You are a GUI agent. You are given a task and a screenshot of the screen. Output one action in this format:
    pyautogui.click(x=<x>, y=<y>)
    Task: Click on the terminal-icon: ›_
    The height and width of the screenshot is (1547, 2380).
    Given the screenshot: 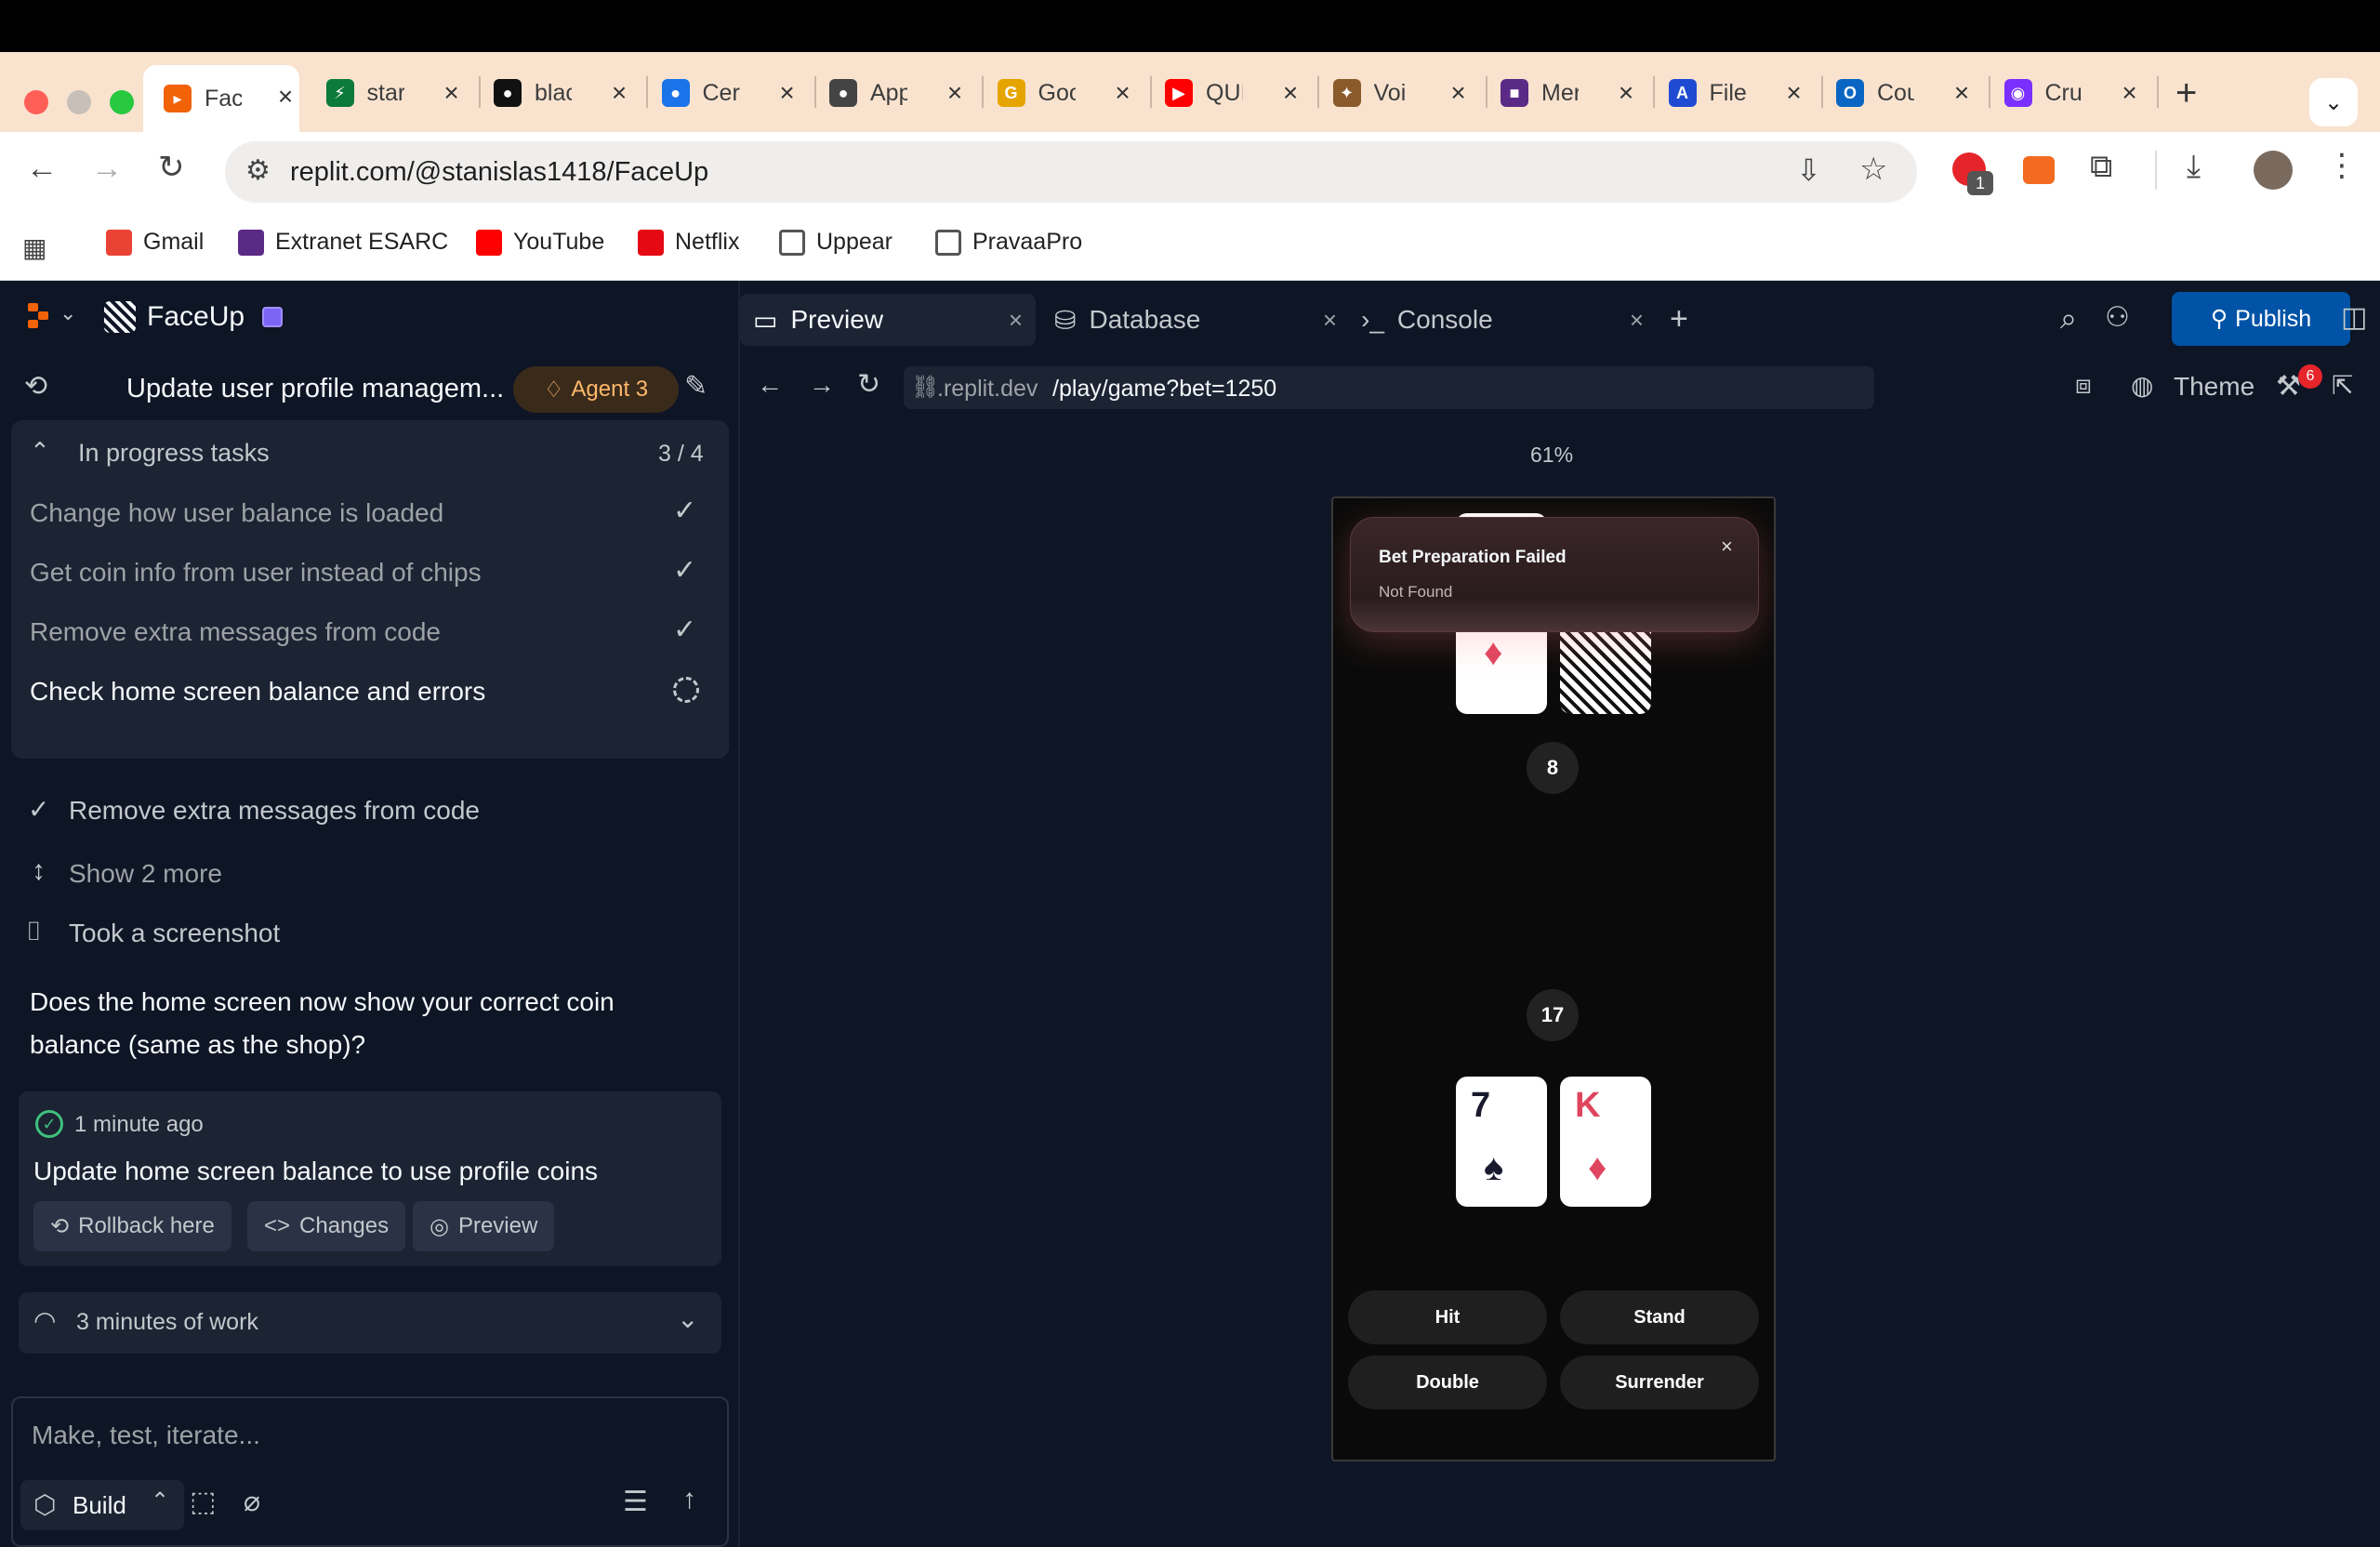 What is the action you would take?
    pyautogui.click(x=1372, y=319)
    